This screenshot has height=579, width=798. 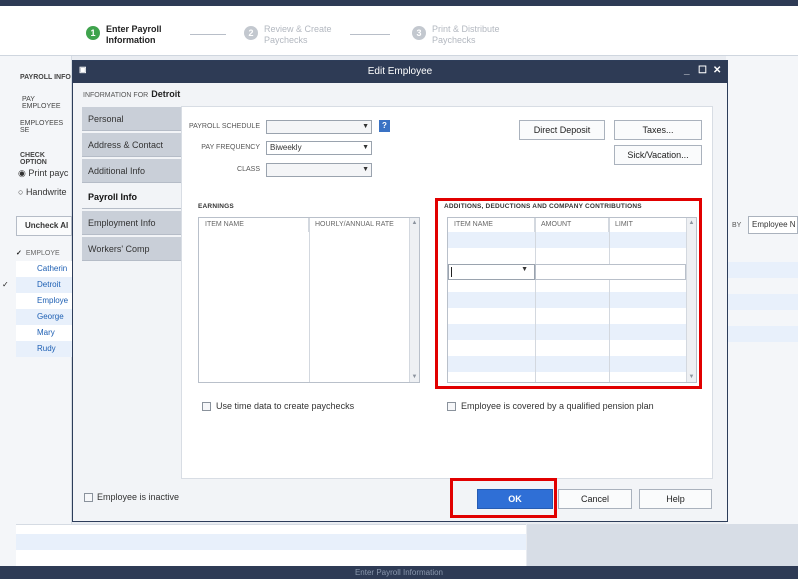 I want to click on wizard-step-2: 2 Review & Create Paychecks, so click(x=290, y=35).